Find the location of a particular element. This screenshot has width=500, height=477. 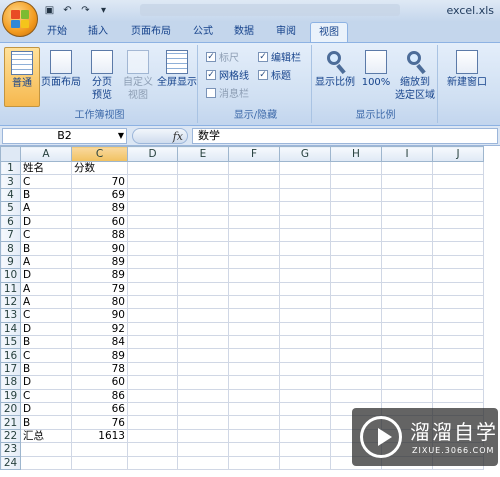

row-header: 13 is located at coordinates (10, 315).